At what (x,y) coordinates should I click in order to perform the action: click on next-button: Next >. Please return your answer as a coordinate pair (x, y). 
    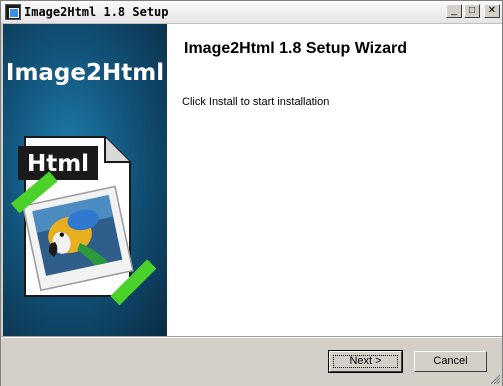
    Looking at the image, I should click on (365, 361).